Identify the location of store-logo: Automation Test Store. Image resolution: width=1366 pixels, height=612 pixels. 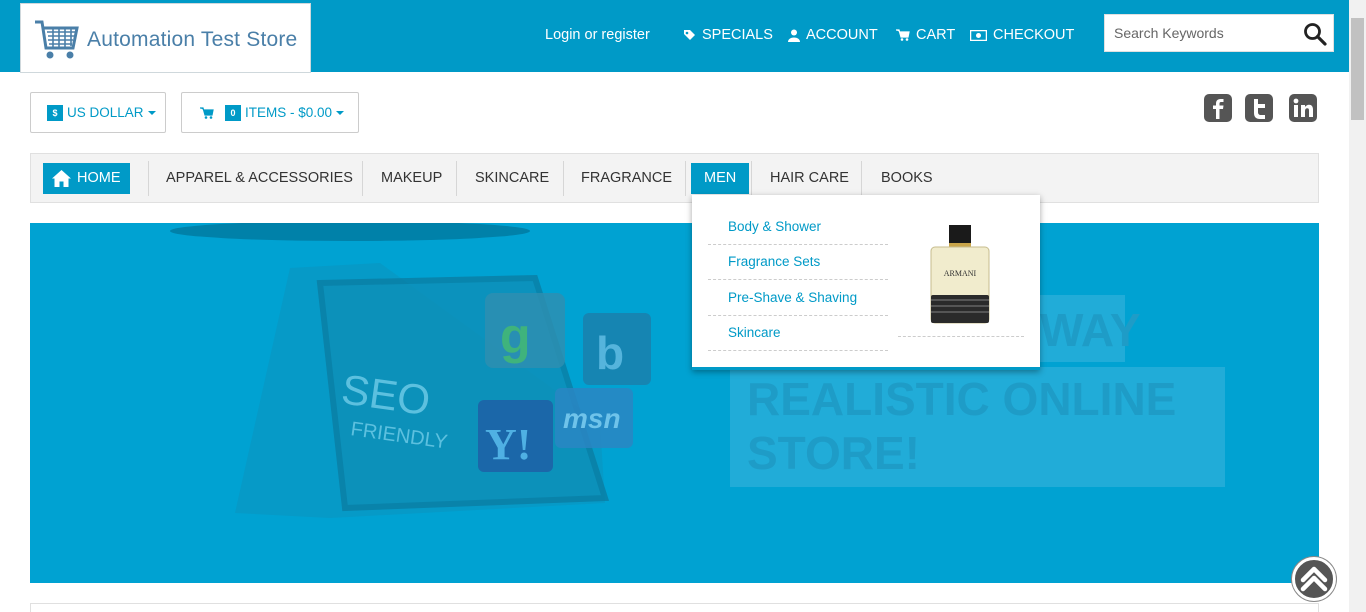
(165, 38).